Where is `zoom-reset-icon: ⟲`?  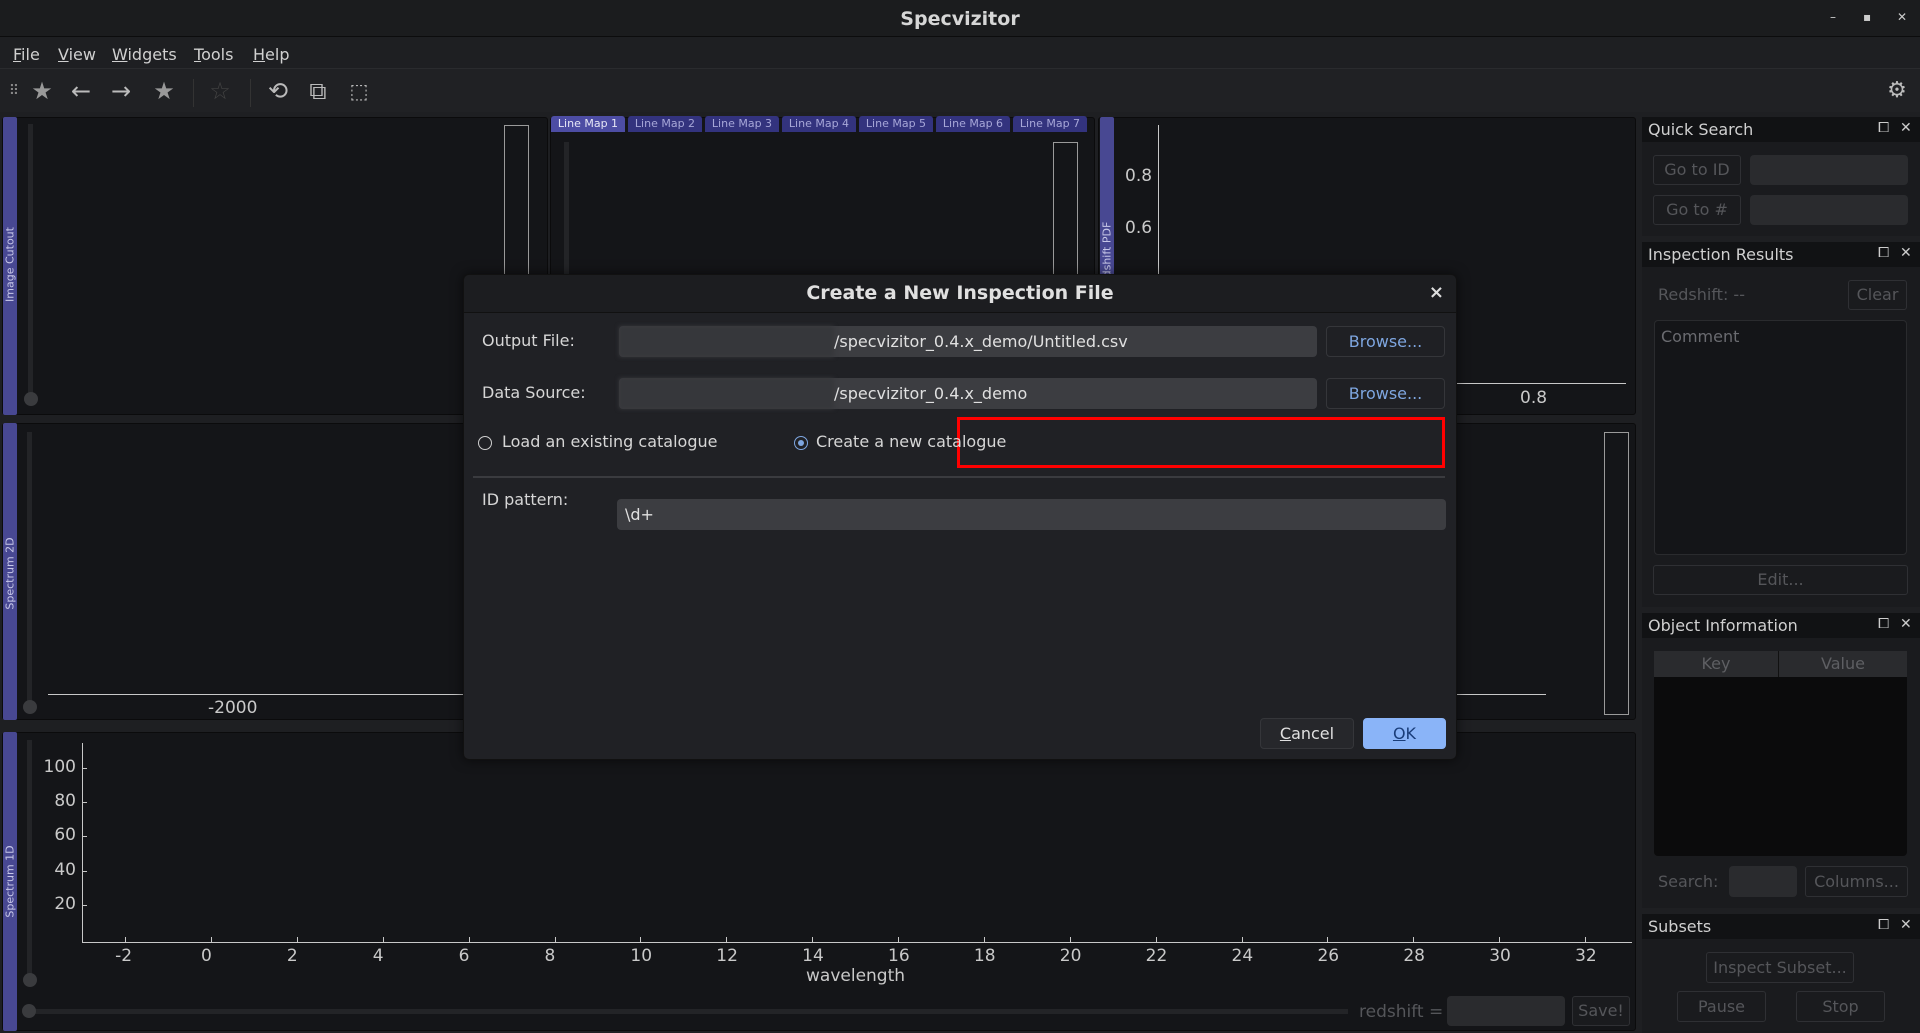 zoom-reset-icon: ⟲ is located at coordinates (278, 91).